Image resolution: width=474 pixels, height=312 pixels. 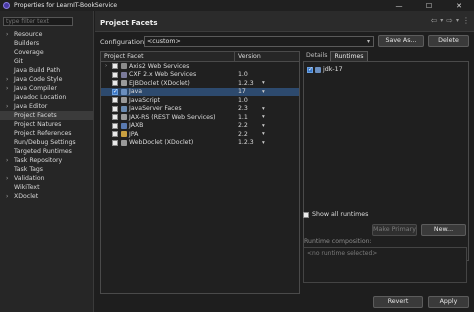 I want to click on sidebar-item-label: Project Facets, so click(x=35, y=115).